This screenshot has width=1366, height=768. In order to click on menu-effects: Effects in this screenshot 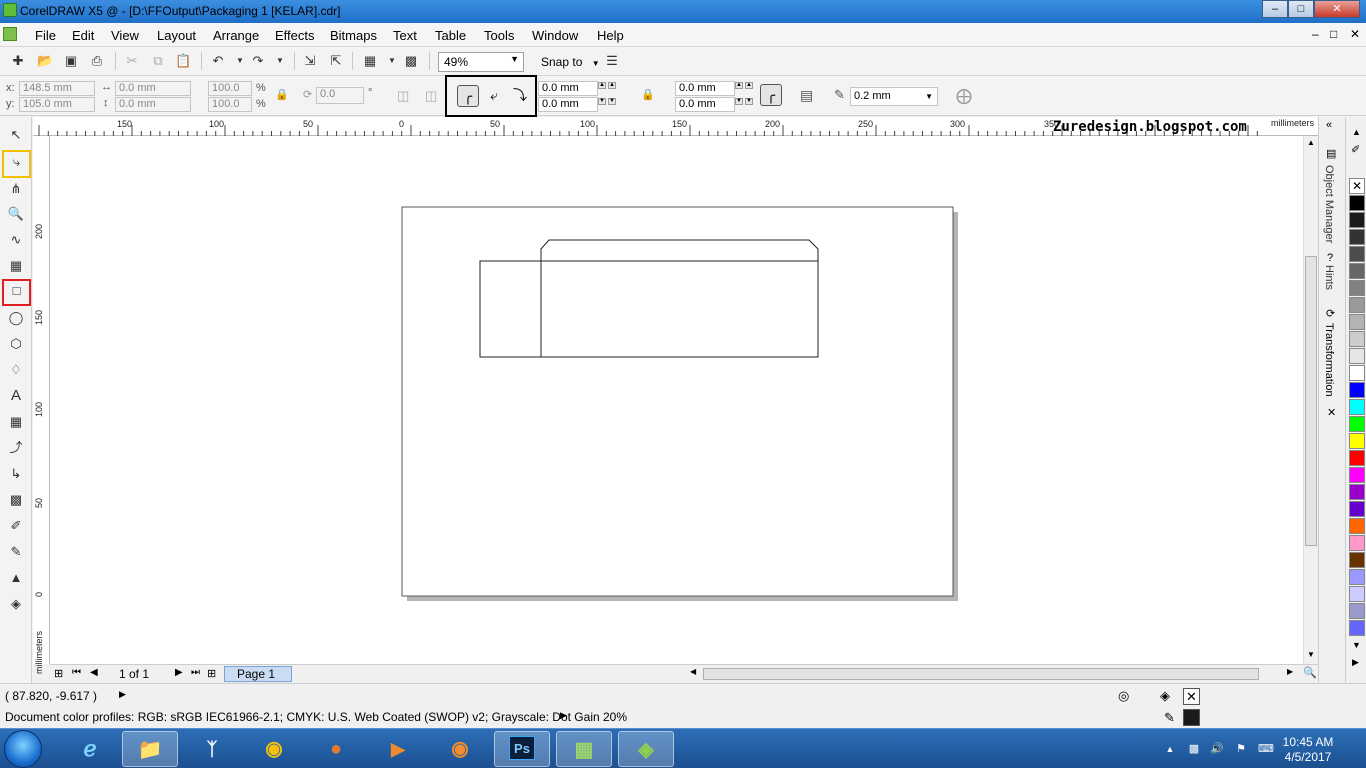, I will do `click(295, 35)`.